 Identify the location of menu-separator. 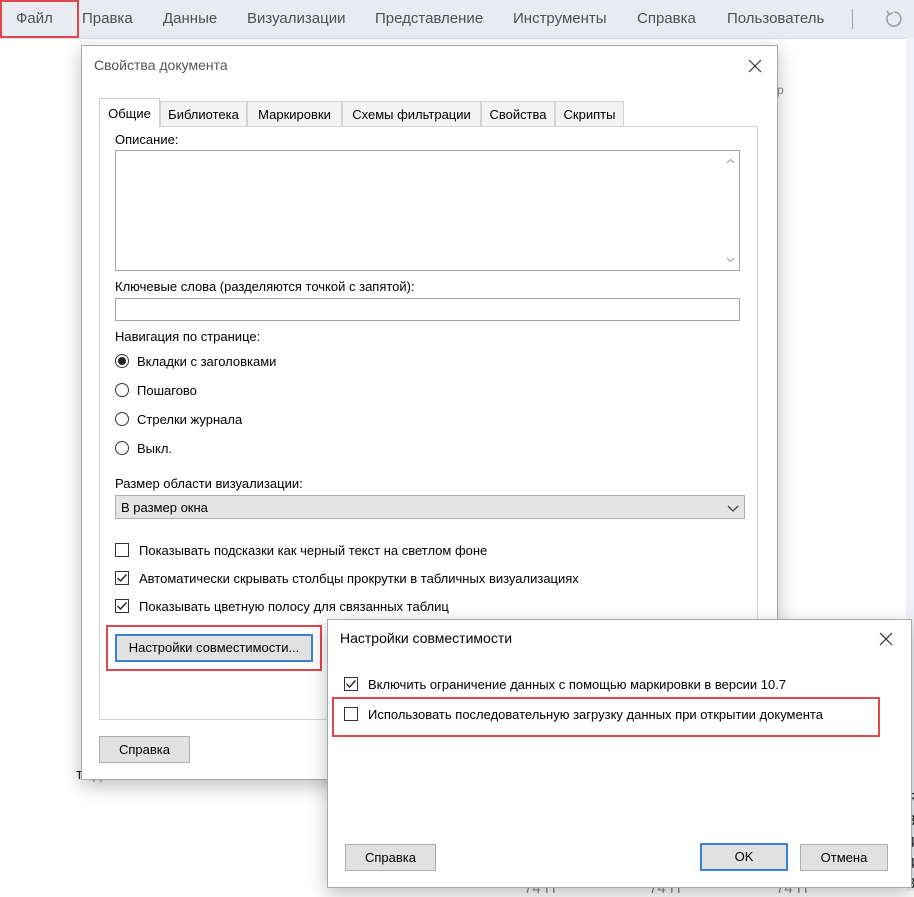
(852, 19).